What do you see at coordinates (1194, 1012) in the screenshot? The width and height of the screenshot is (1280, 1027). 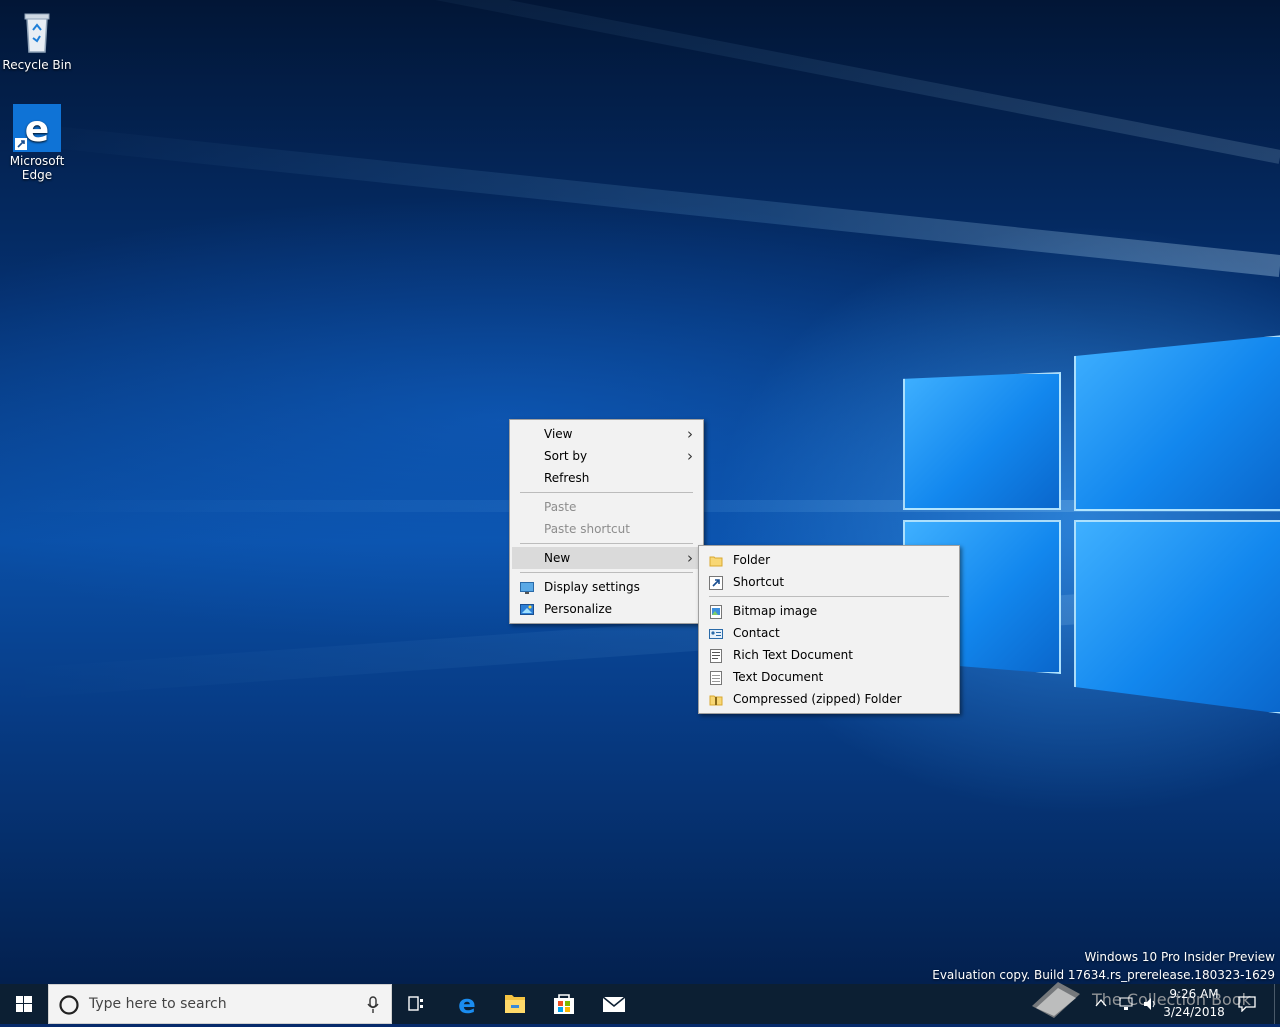 I see `clock-date: 3/24/2018` at bounding box center [1194, 1012].